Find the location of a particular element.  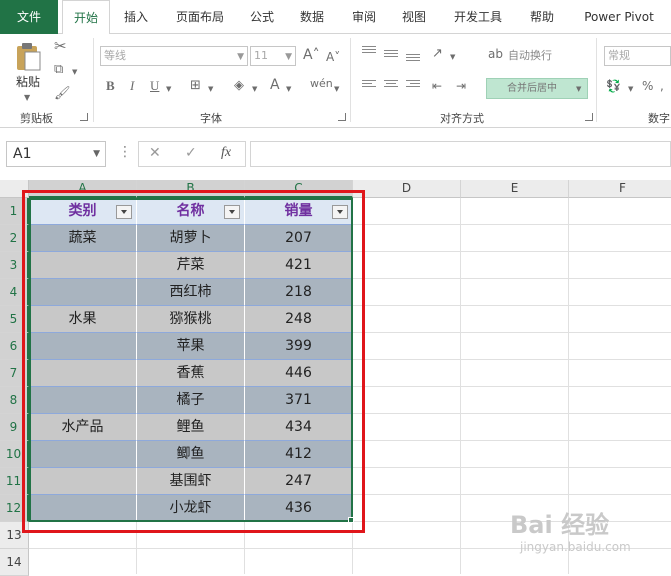

decrease-font-icon: A˅ is located at coordinates (333, 57).